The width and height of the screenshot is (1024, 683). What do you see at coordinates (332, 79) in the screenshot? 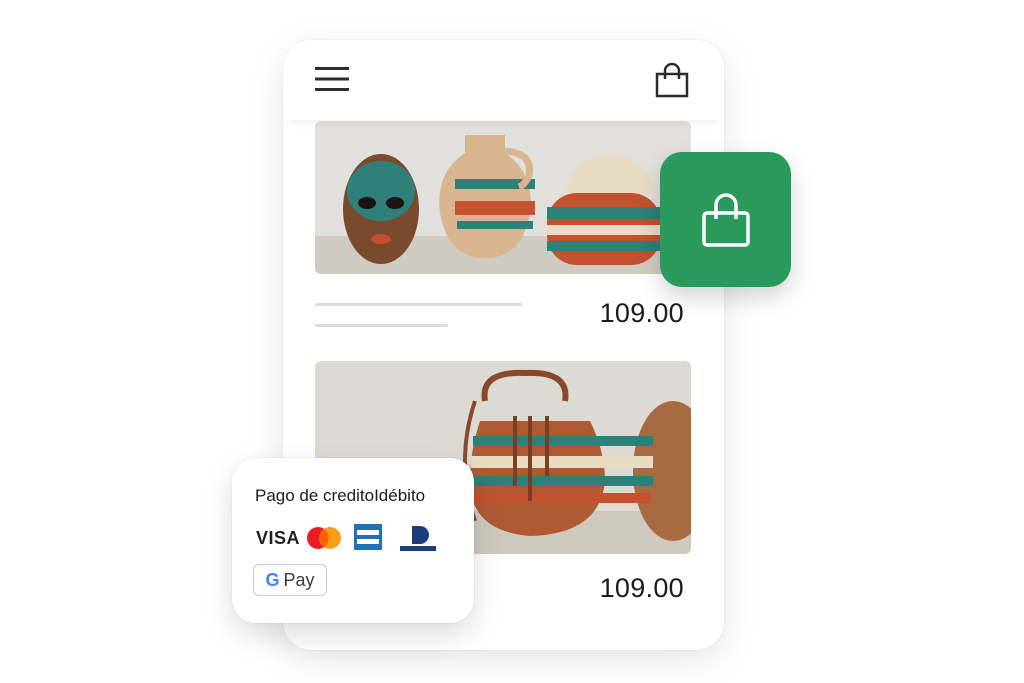
I see `hamburger-menu-icon` at bounding box center [332, 79].